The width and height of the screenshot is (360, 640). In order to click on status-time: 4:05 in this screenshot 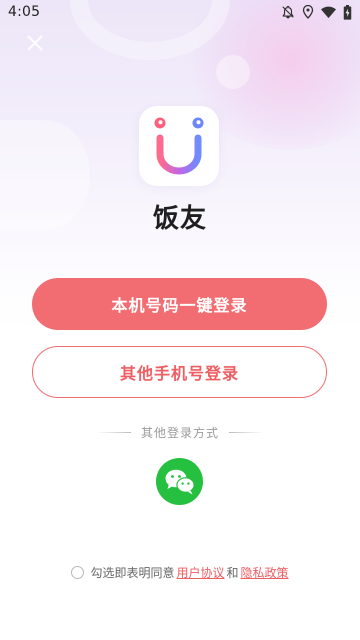, I will do `click(24, 12)`.